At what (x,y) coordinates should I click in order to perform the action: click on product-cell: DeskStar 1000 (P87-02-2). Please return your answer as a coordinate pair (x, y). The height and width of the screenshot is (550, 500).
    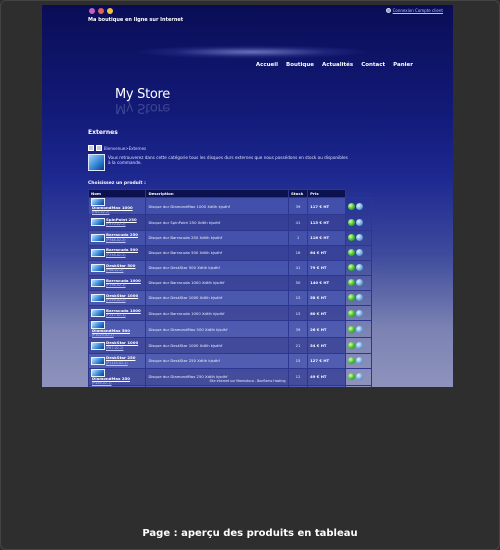
    Looking at the image, I should click on (117, 345).